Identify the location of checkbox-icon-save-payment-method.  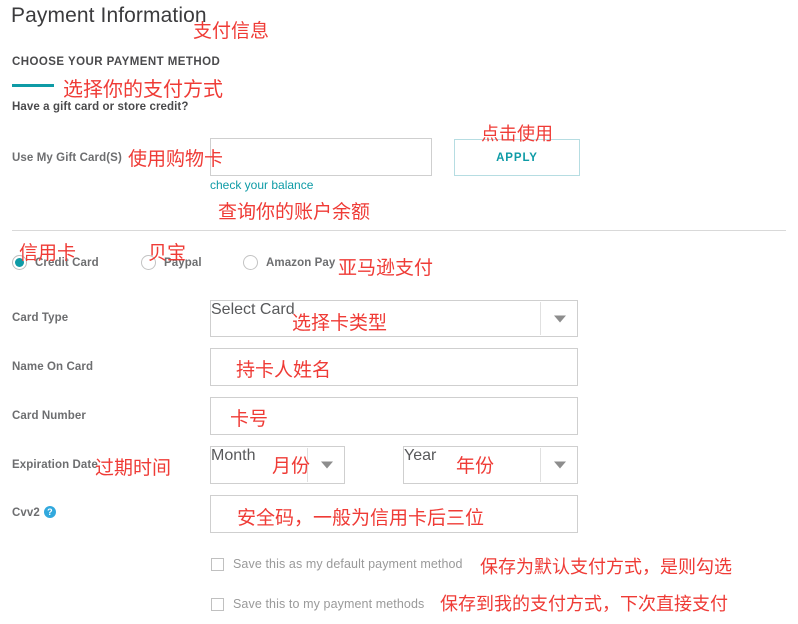
(217, 604).